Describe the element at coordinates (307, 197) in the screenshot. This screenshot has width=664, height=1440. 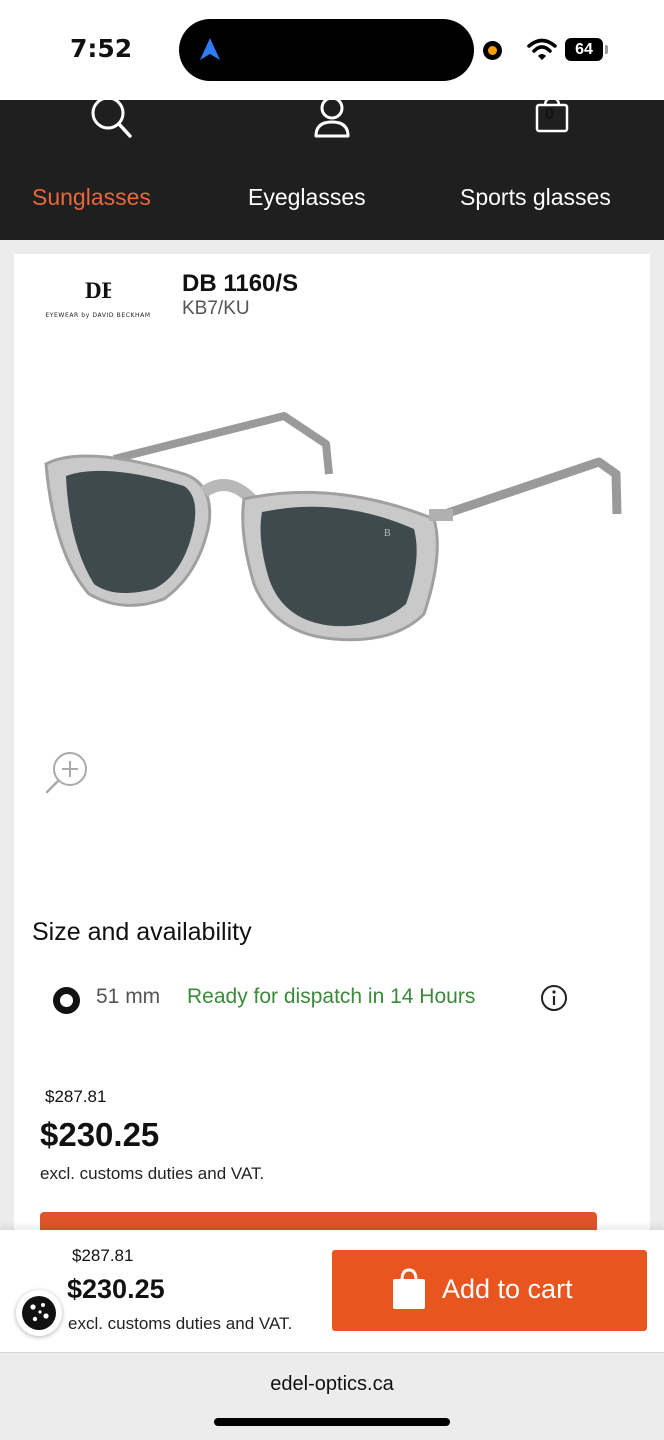
I see `tab-eyeglasses: Eyeglasses` at that location.